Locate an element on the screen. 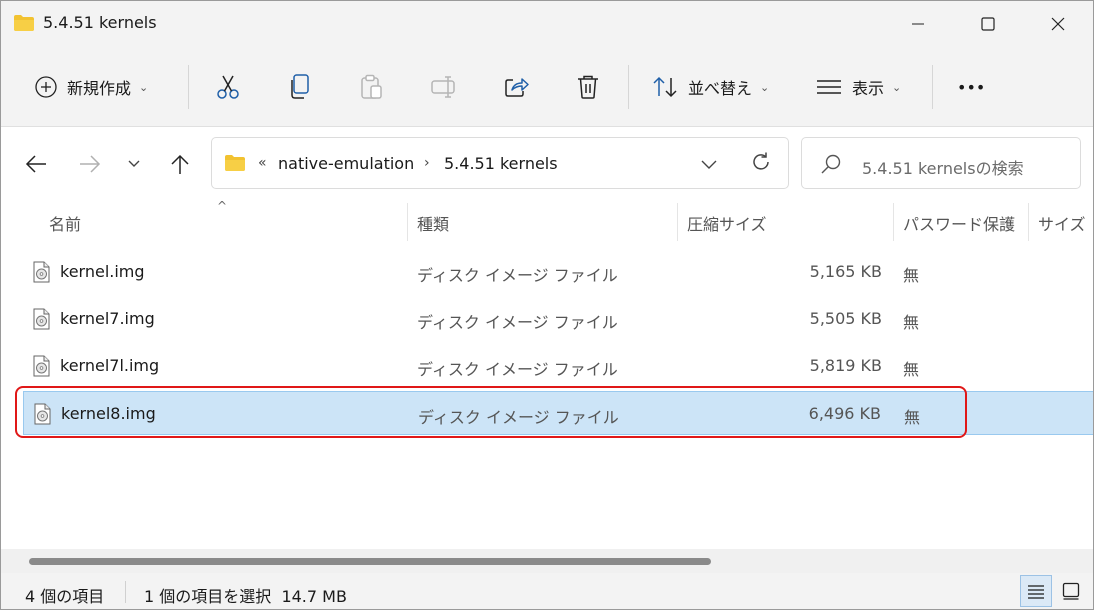 This screenshot has width=1094, height=610. share-button is located at coordinates (517, 87).